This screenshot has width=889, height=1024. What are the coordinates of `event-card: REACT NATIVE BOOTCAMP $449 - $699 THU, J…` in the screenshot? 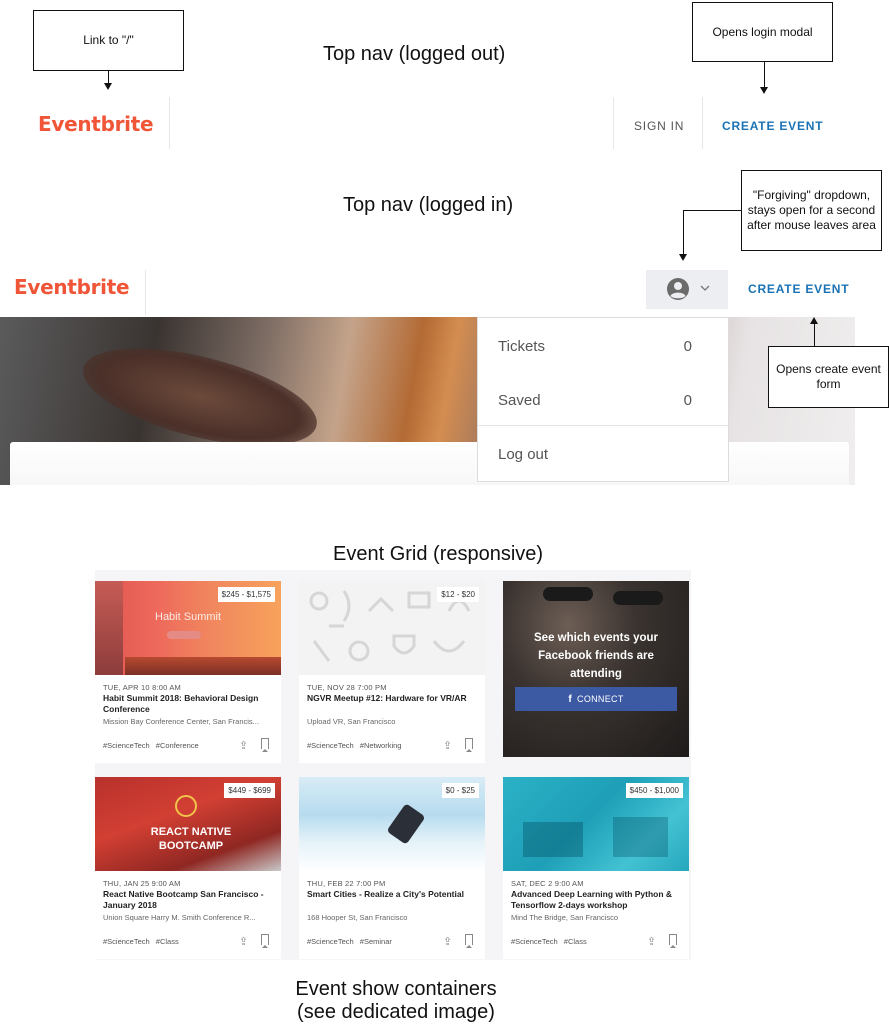 It's located at (188, 868).